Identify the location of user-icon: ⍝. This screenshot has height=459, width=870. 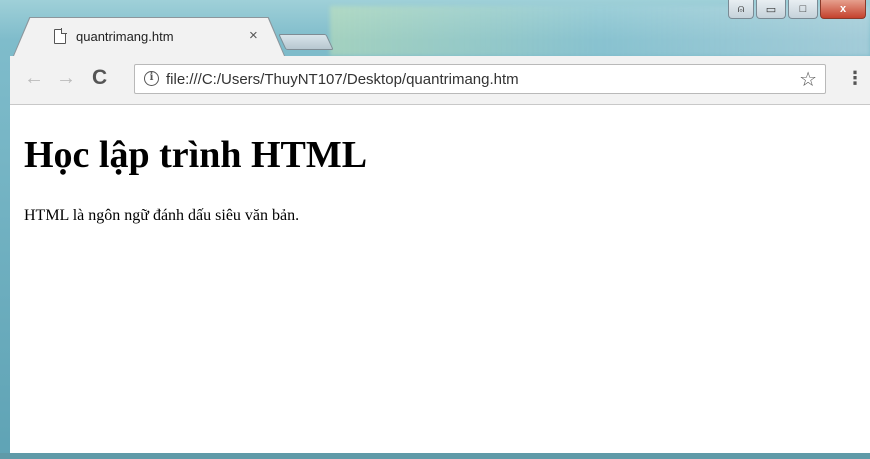
(741, 8).